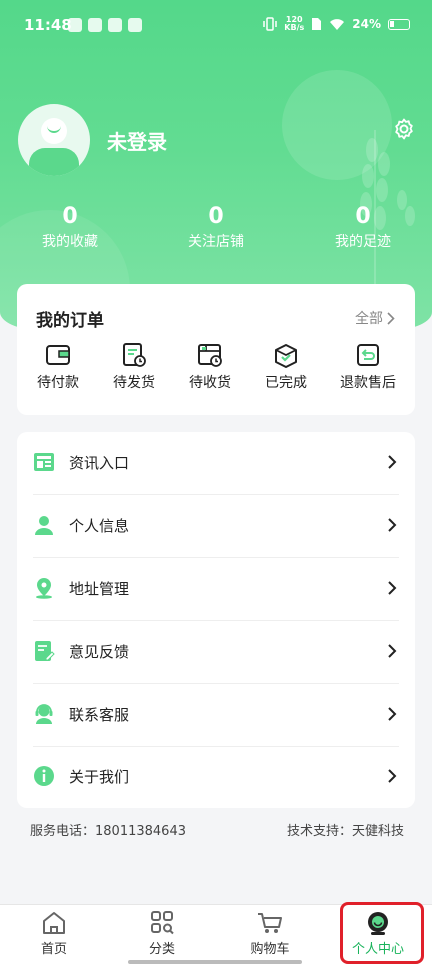 This screenshot has width=432, height=964. I want to click on news-icon, so click(44, 462).